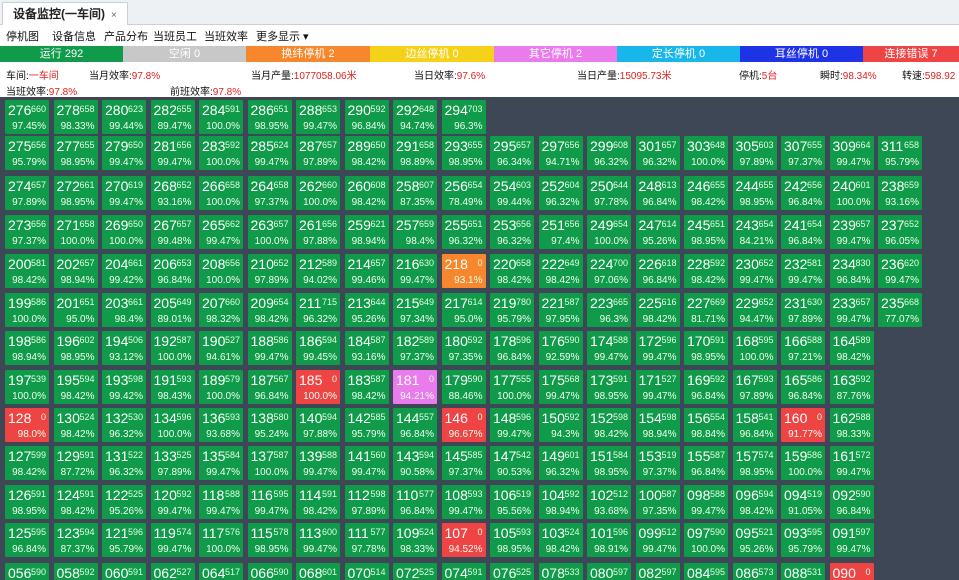  Describe the element at coordinates (27, 232) in the screenshot. I see `machine-cell: 273 656 97.37%` at that location.